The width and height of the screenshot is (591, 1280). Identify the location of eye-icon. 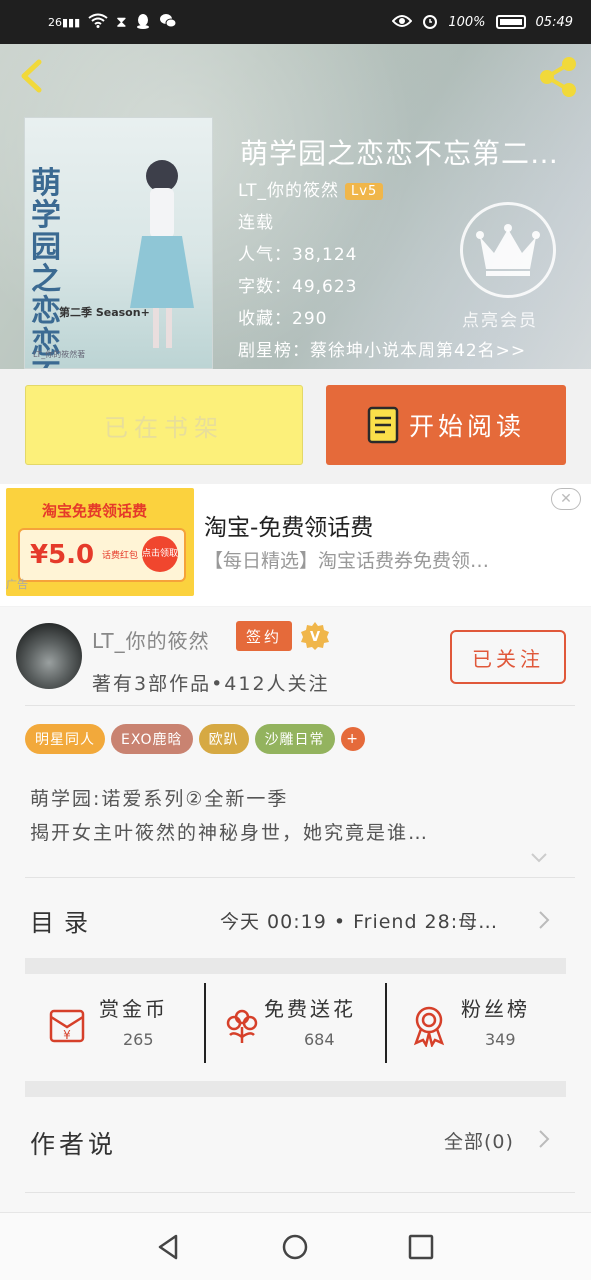
(402, 22).